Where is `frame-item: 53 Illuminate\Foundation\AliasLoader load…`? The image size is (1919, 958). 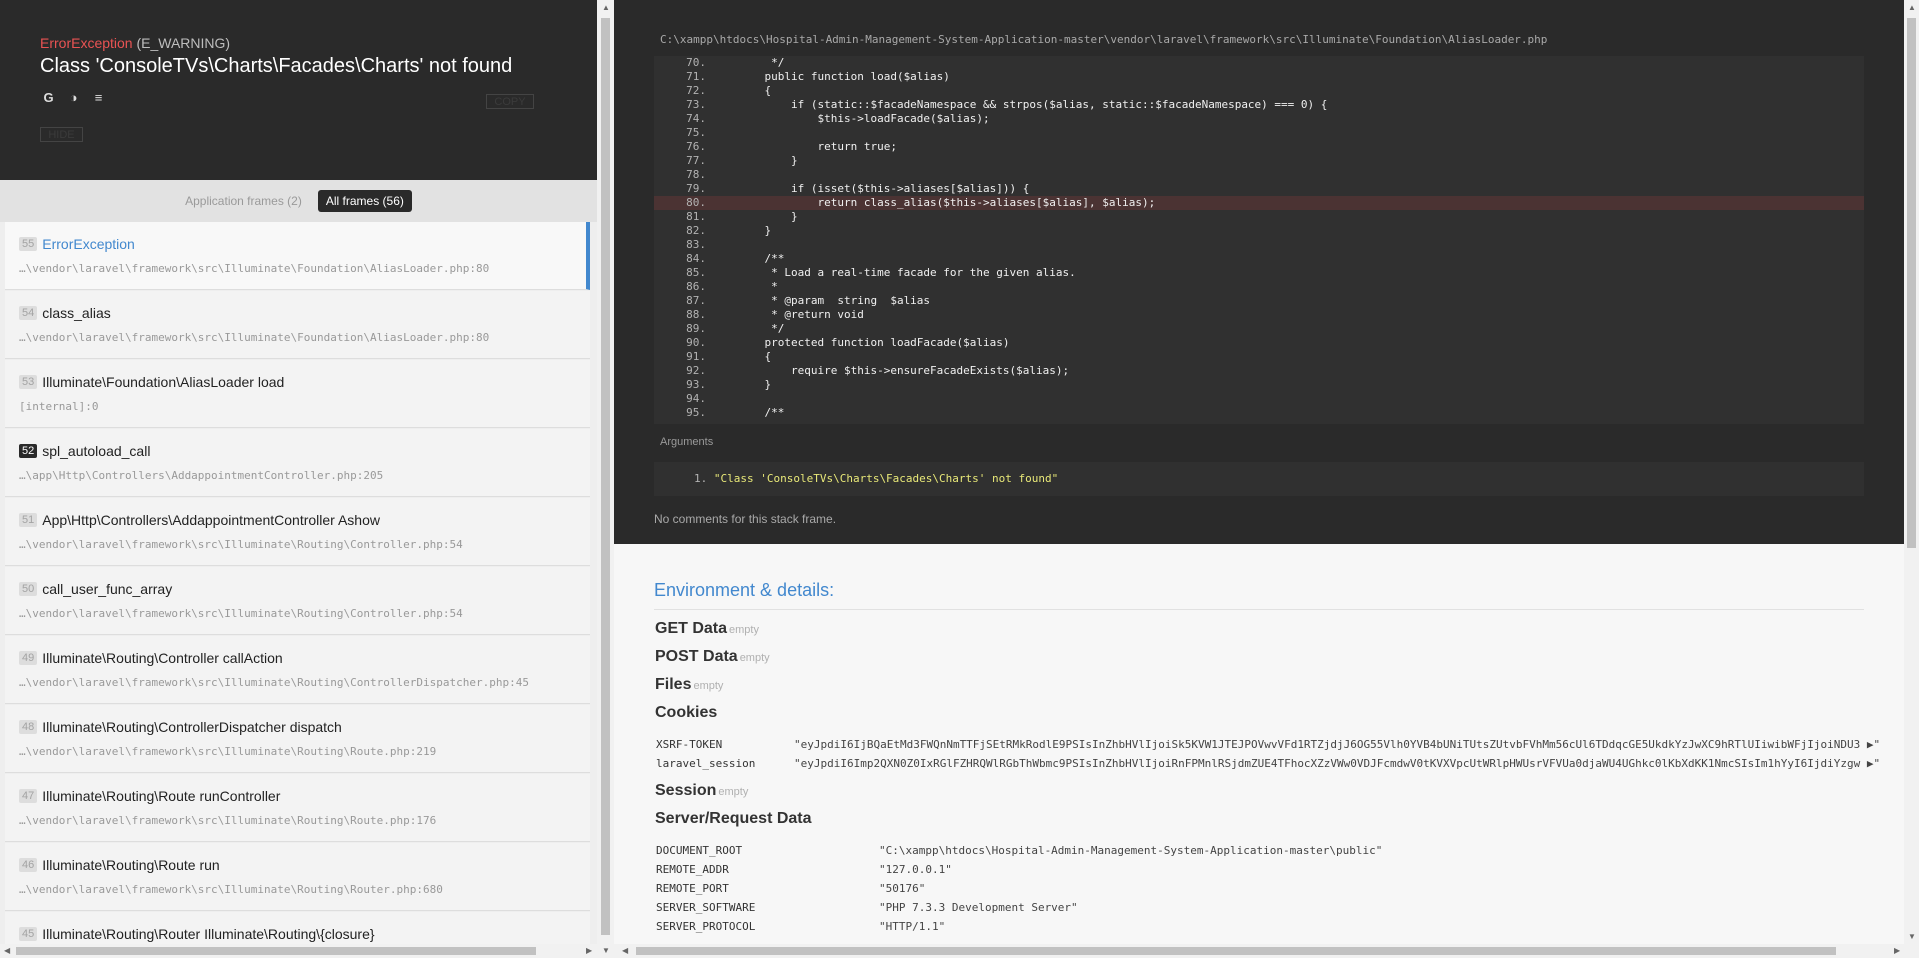
frame-item: 53 Illuminate\Foundation\AliasLoader load… is located at coordinates (297, 394).